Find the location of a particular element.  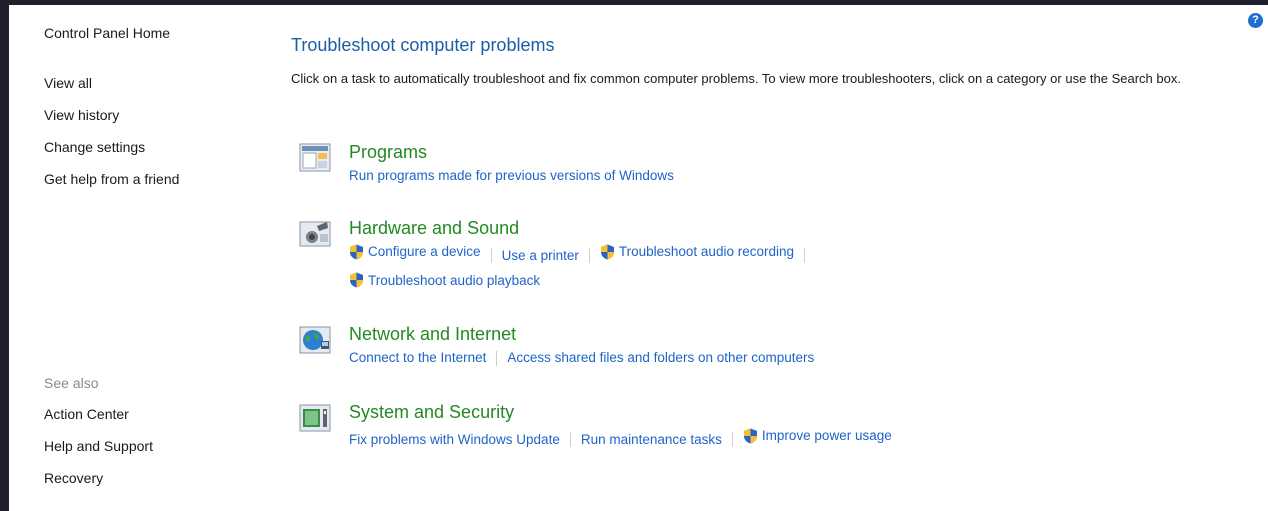

task-run-maintenance: Run maintenance tasks is located at coordinates (651, 439).